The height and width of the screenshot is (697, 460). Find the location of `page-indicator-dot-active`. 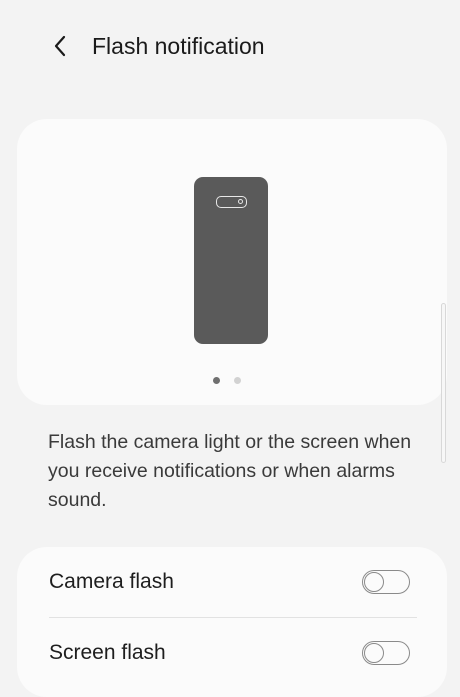

page-indicator-dot-active is located at coordinates (216, 380).